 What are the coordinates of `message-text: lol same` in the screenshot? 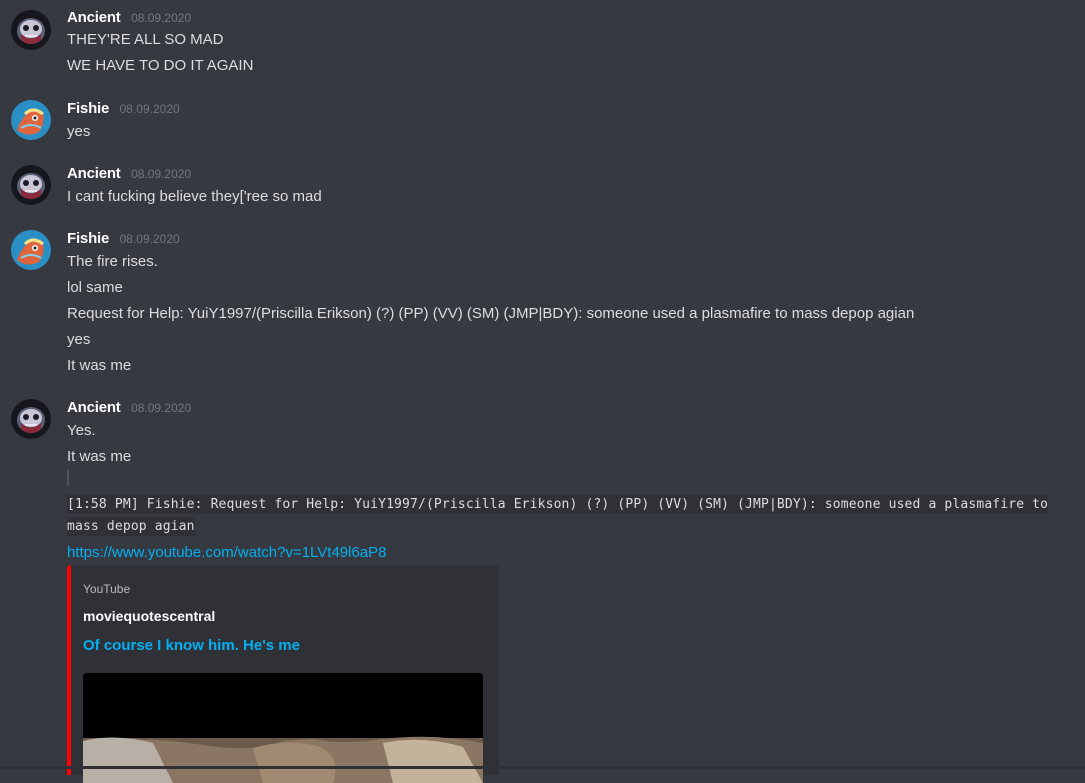 It's located at (95, 287).